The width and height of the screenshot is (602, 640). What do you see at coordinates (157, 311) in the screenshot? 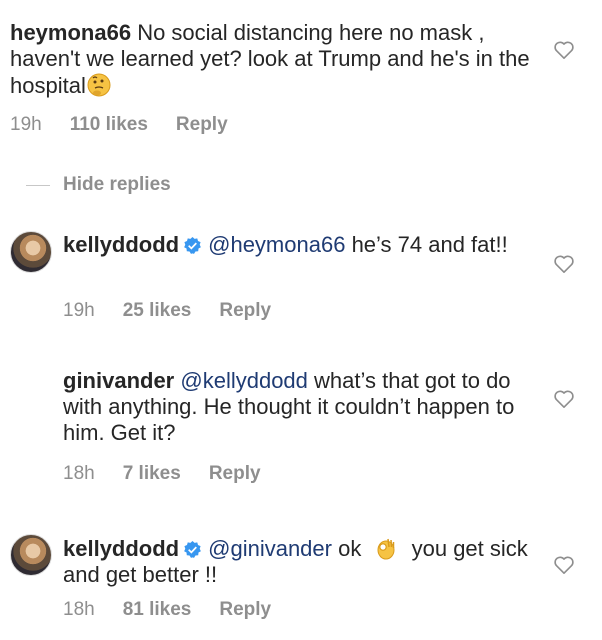
I see `comment-likes: 25 likes` at bounding box center [157, 311].